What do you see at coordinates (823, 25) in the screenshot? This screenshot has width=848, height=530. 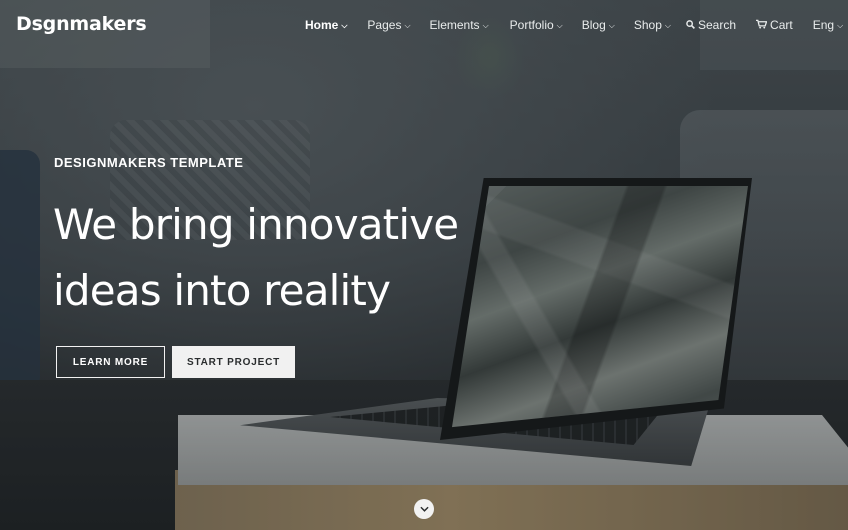 I see `language-label: Eng` at bounding box center [823, 25].